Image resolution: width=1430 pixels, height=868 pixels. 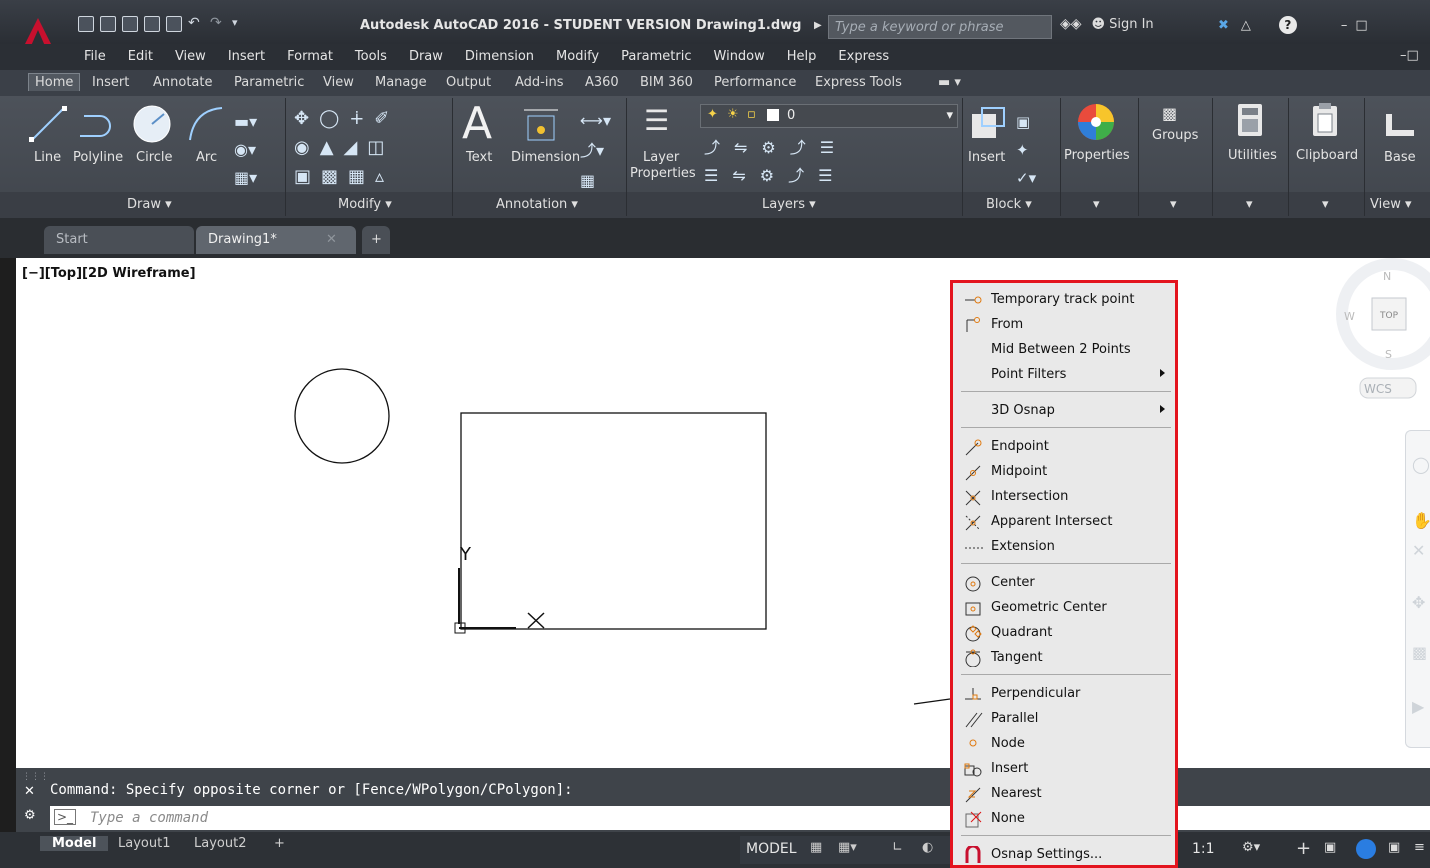 I want to click on annotation-panel-title: Annotation ▾, so click(x=537, y=204).